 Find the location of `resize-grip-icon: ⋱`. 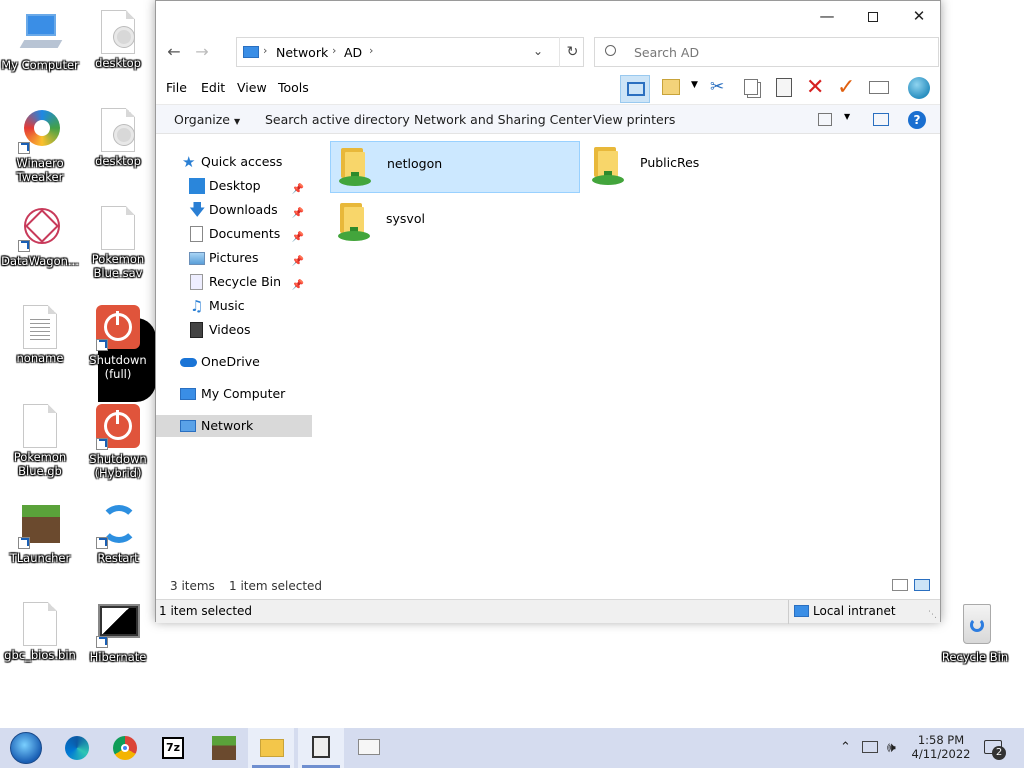

resize-grip-icon: ⋱ is located at coordinates (932, 615).